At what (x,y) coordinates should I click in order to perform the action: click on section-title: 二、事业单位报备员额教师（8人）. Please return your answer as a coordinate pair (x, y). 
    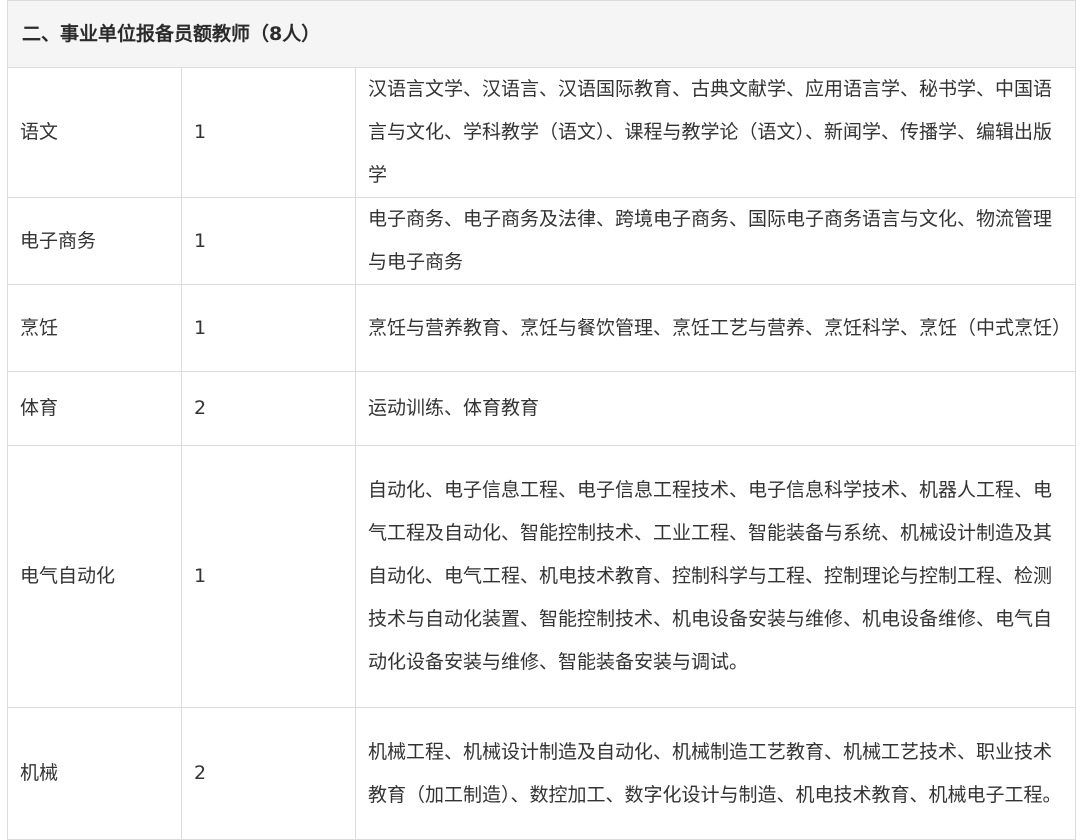
    Looking at the image, I should click on (541, 34).